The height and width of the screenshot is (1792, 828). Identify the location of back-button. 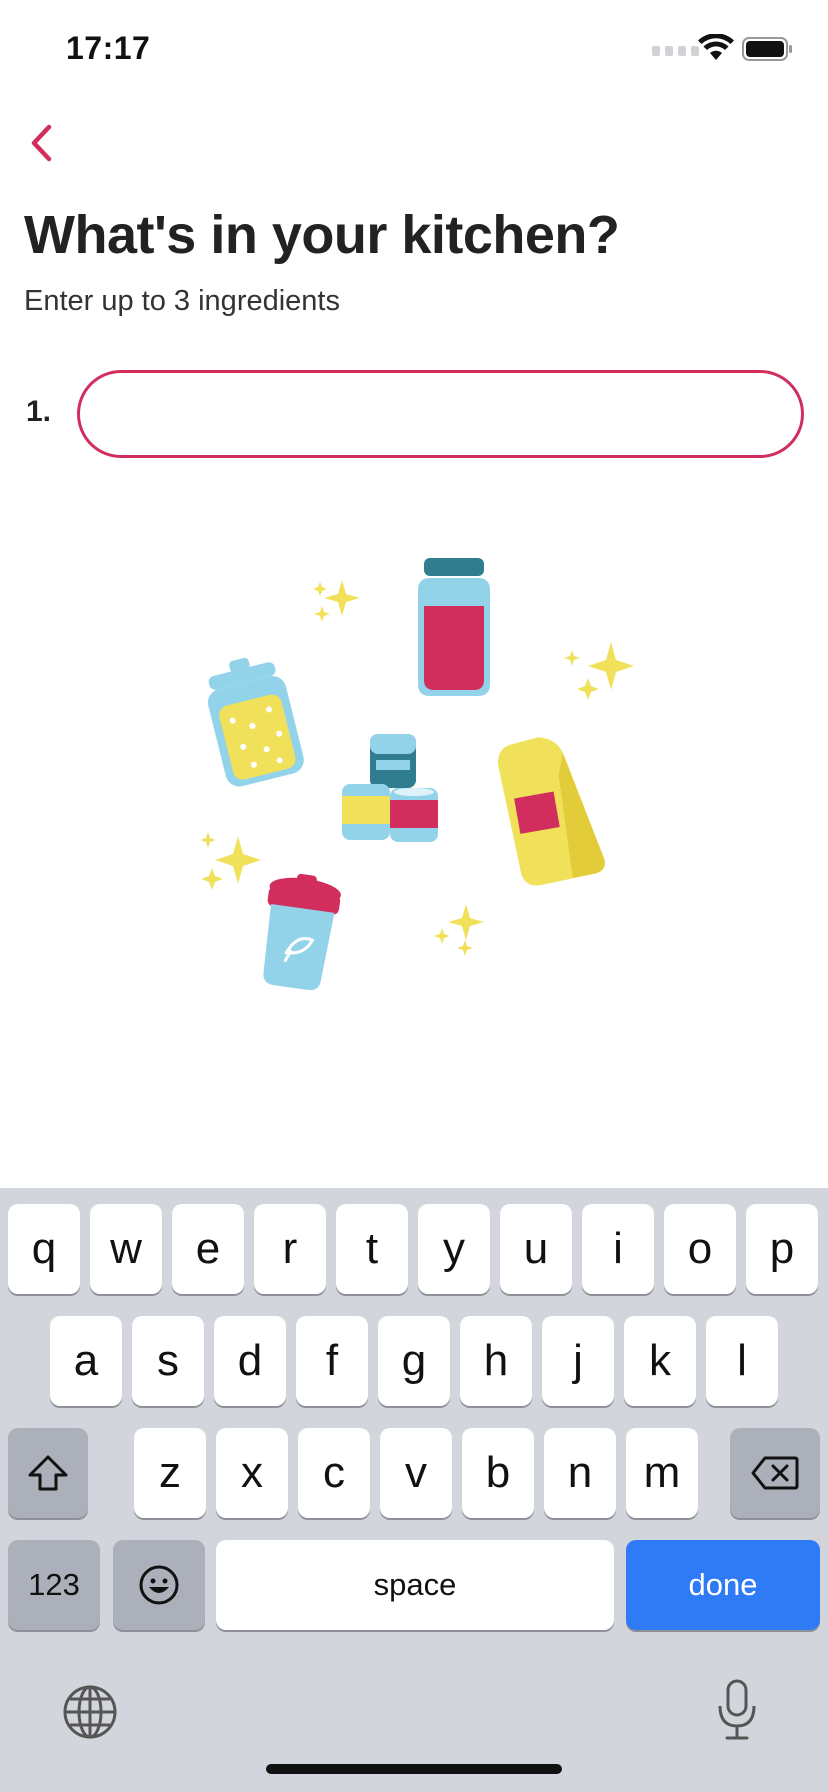
(50, 142).